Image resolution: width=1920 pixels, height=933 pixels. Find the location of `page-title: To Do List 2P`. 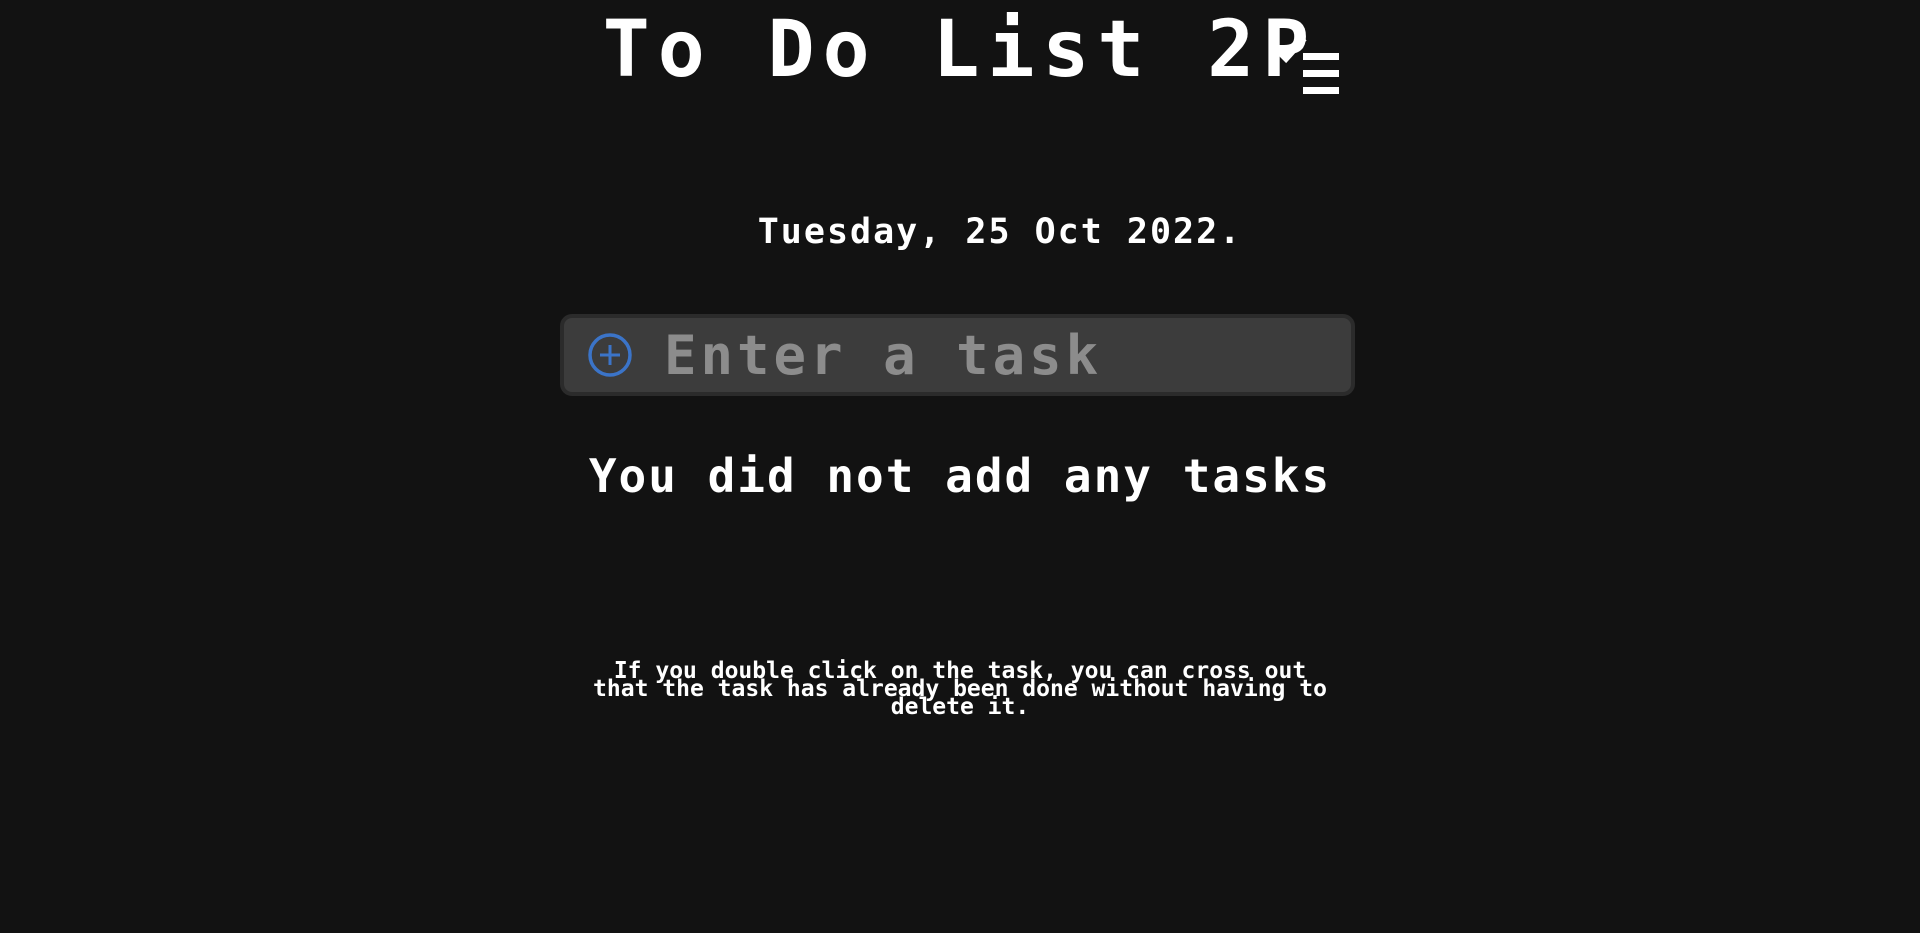

page-title: To Do List 2P is located at coordinates (960, 50).